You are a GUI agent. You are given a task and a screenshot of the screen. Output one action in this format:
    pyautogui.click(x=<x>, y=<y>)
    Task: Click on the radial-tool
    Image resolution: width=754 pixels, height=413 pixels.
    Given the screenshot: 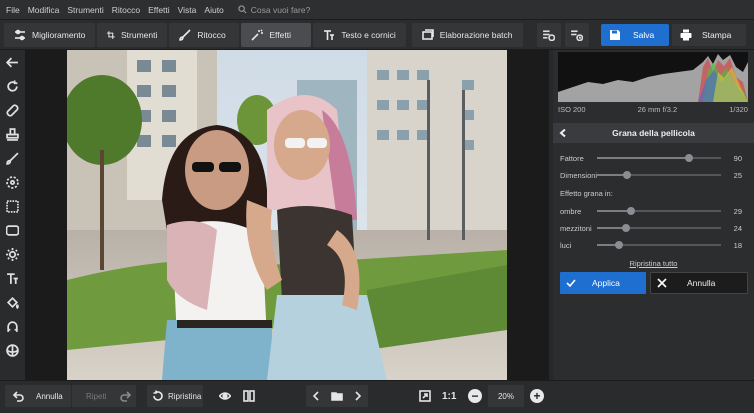 What is the action you would take?
    pyautogui.click(x=13, y=182)
    